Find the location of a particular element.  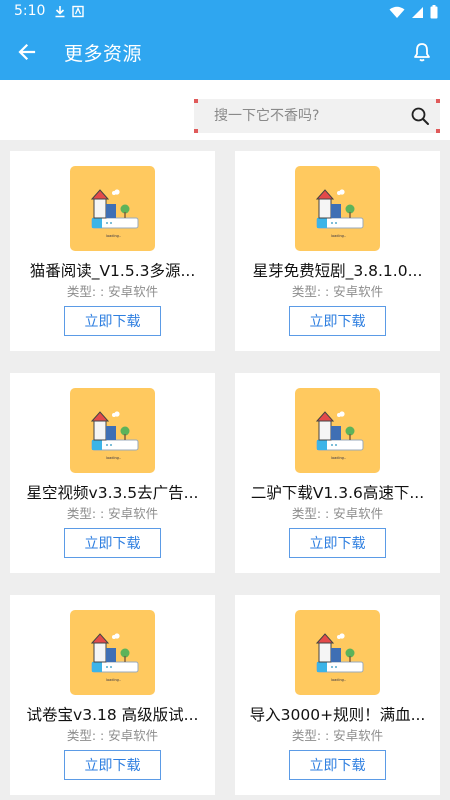

status-bar: 5:10 is located at coordinates (225, 12).